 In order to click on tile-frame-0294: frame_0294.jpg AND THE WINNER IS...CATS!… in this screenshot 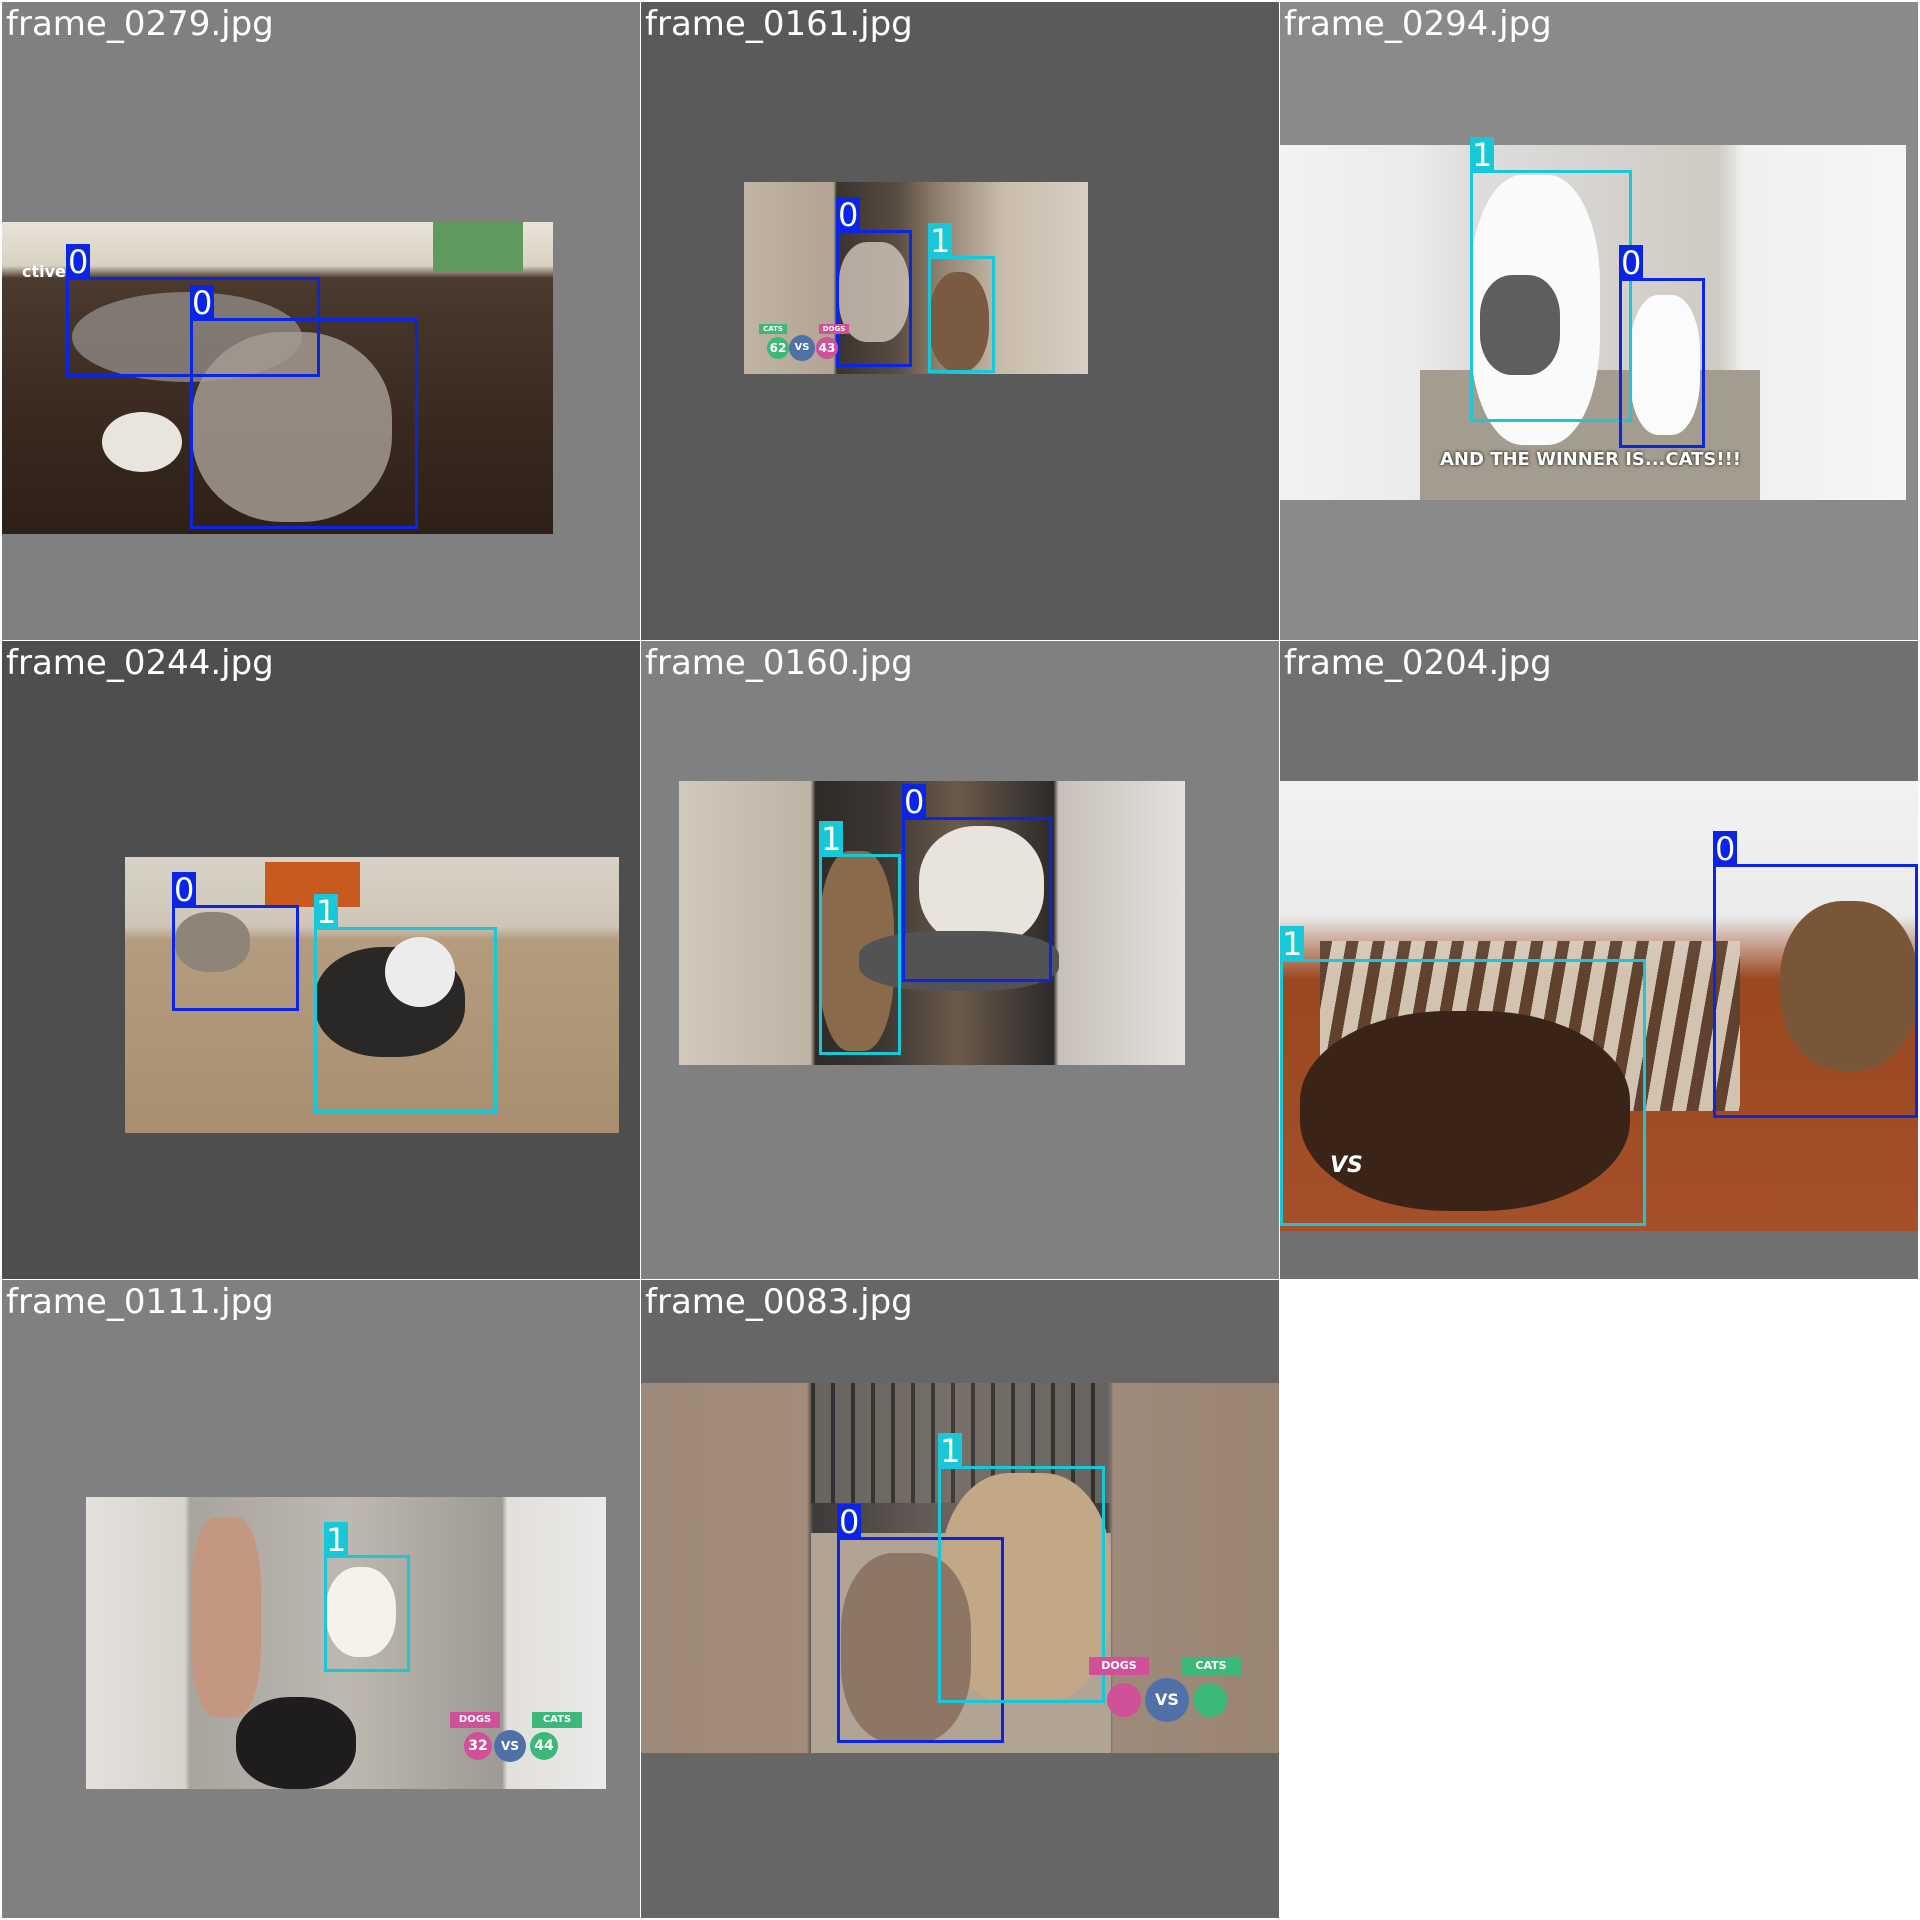, I will do `click(1599, 321)`.